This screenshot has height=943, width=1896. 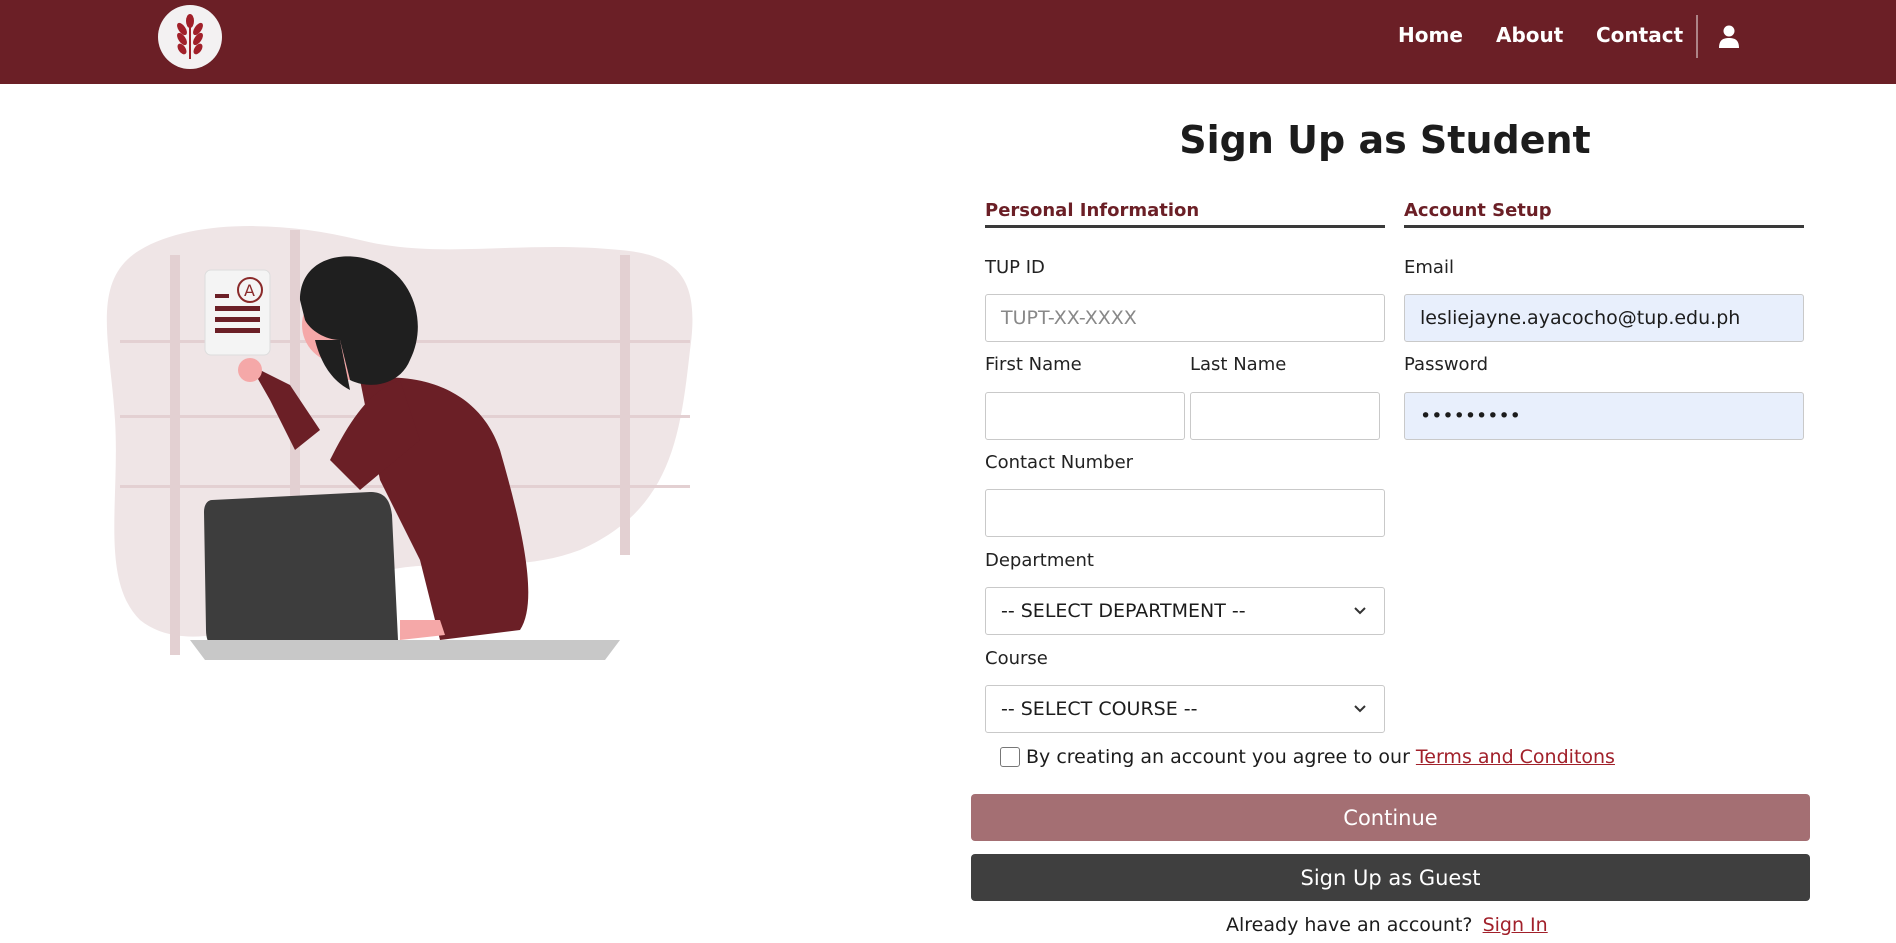 What do you see at coordinates (1390, 817) in the screenshot?
I see `continue-button: Continue` at bounding box center [1390, 817].